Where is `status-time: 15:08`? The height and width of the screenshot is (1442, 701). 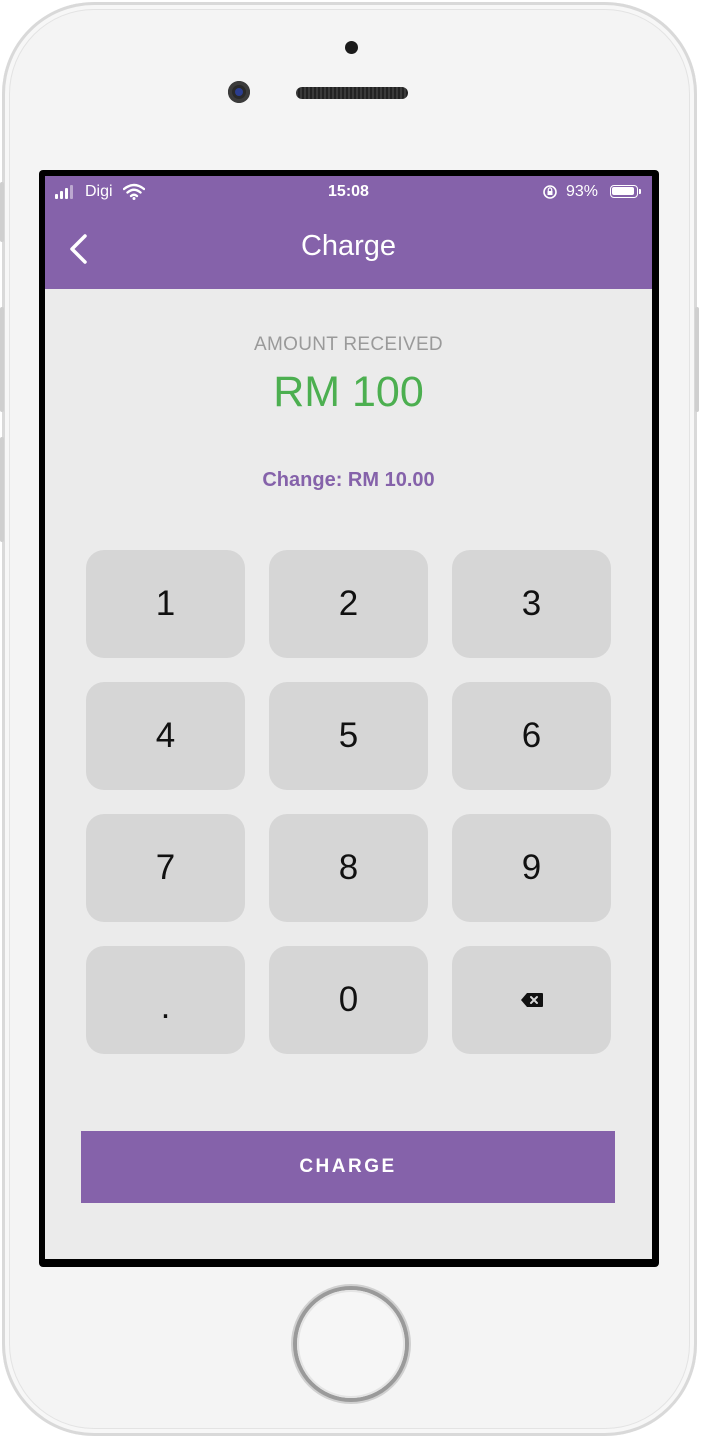
status-time: 15:08 is located at coordinates (348, 191).